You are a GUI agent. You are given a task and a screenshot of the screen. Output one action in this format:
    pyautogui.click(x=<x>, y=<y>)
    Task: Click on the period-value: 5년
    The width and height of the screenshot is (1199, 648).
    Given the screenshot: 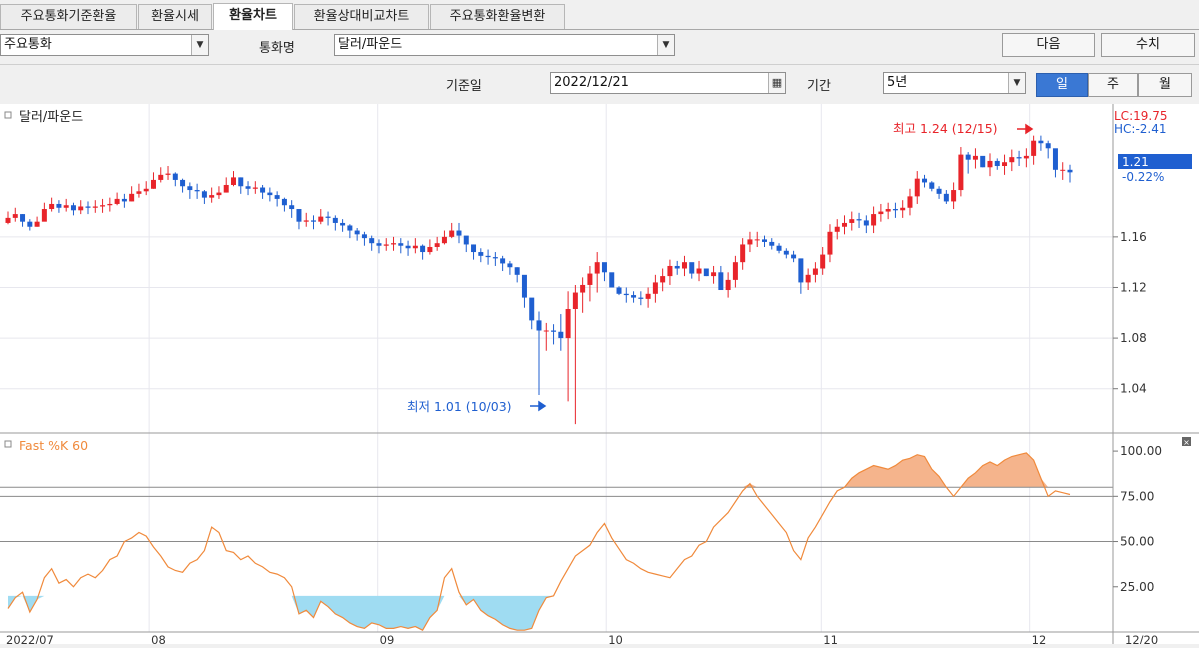 What is the action you would take?
    pyautogui.click(x=897, y=82)
    